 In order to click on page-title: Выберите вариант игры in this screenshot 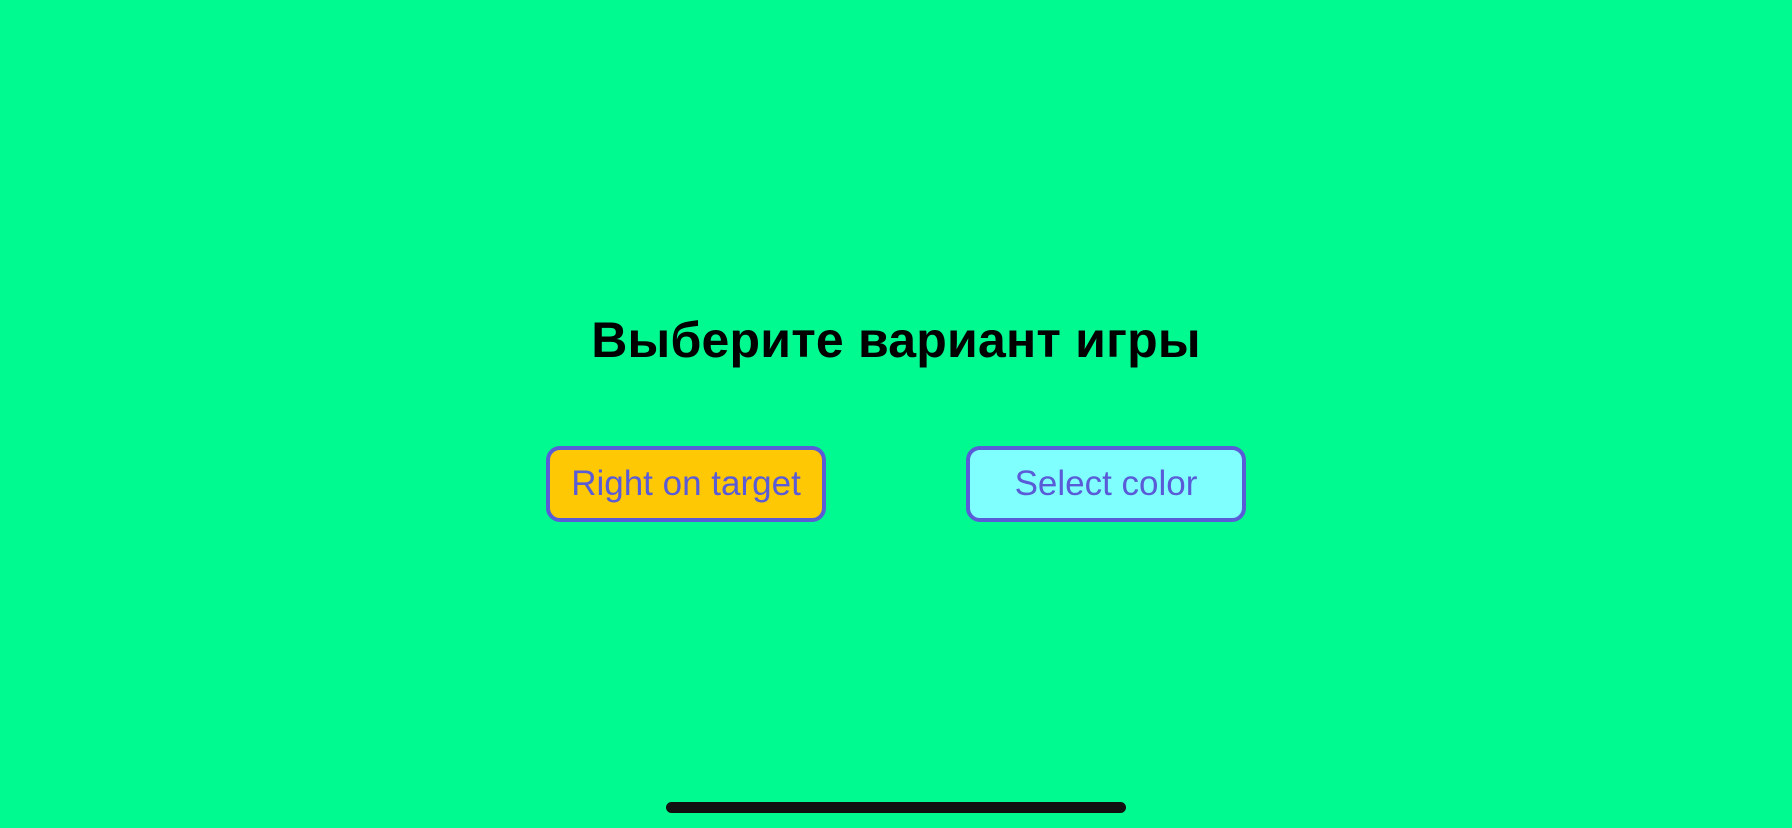, I will do `click(896, 340)`.